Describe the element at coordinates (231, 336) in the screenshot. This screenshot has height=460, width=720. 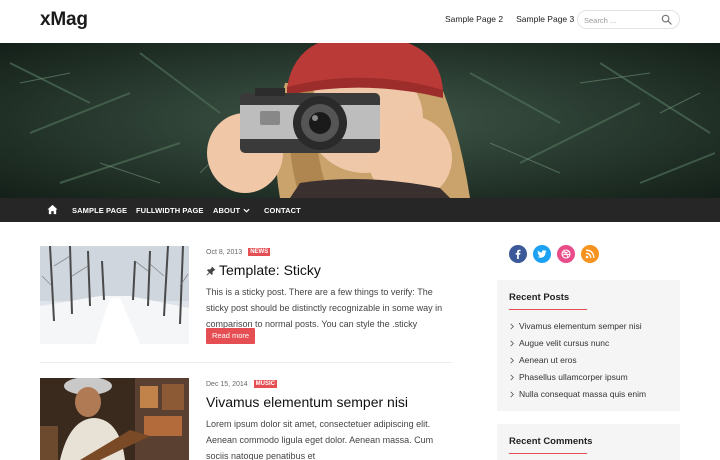
I see `read-more-button: Read more` at that location.